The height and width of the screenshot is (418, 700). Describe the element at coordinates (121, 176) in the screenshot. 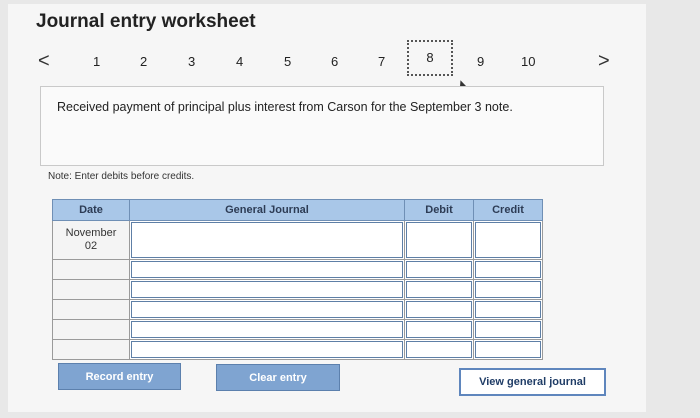

I see `entry-note: Note: Enter debits before credits.` at that location.